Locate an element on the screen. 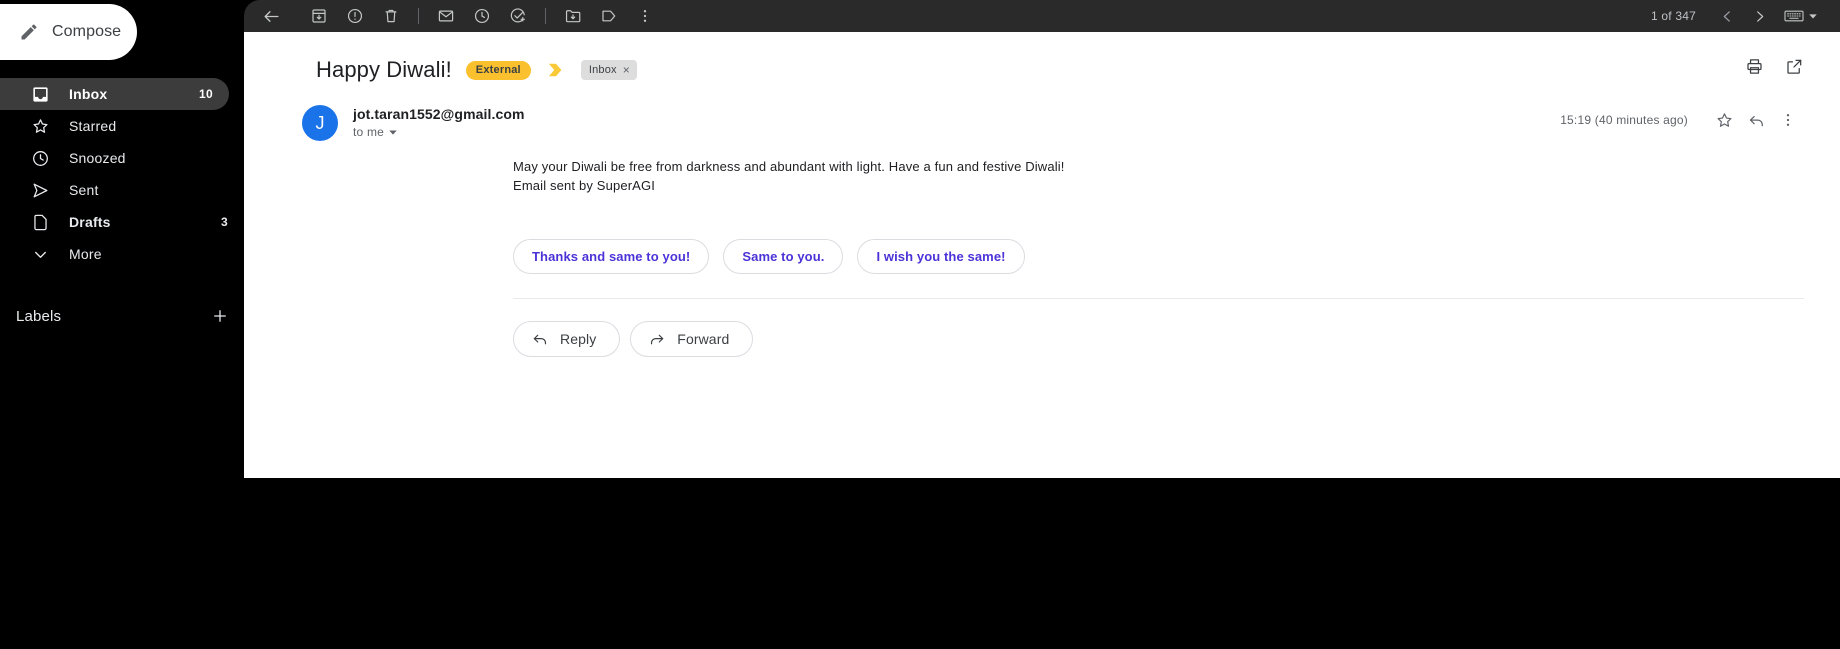  move-to-icon is located at coordinates (573, 16).